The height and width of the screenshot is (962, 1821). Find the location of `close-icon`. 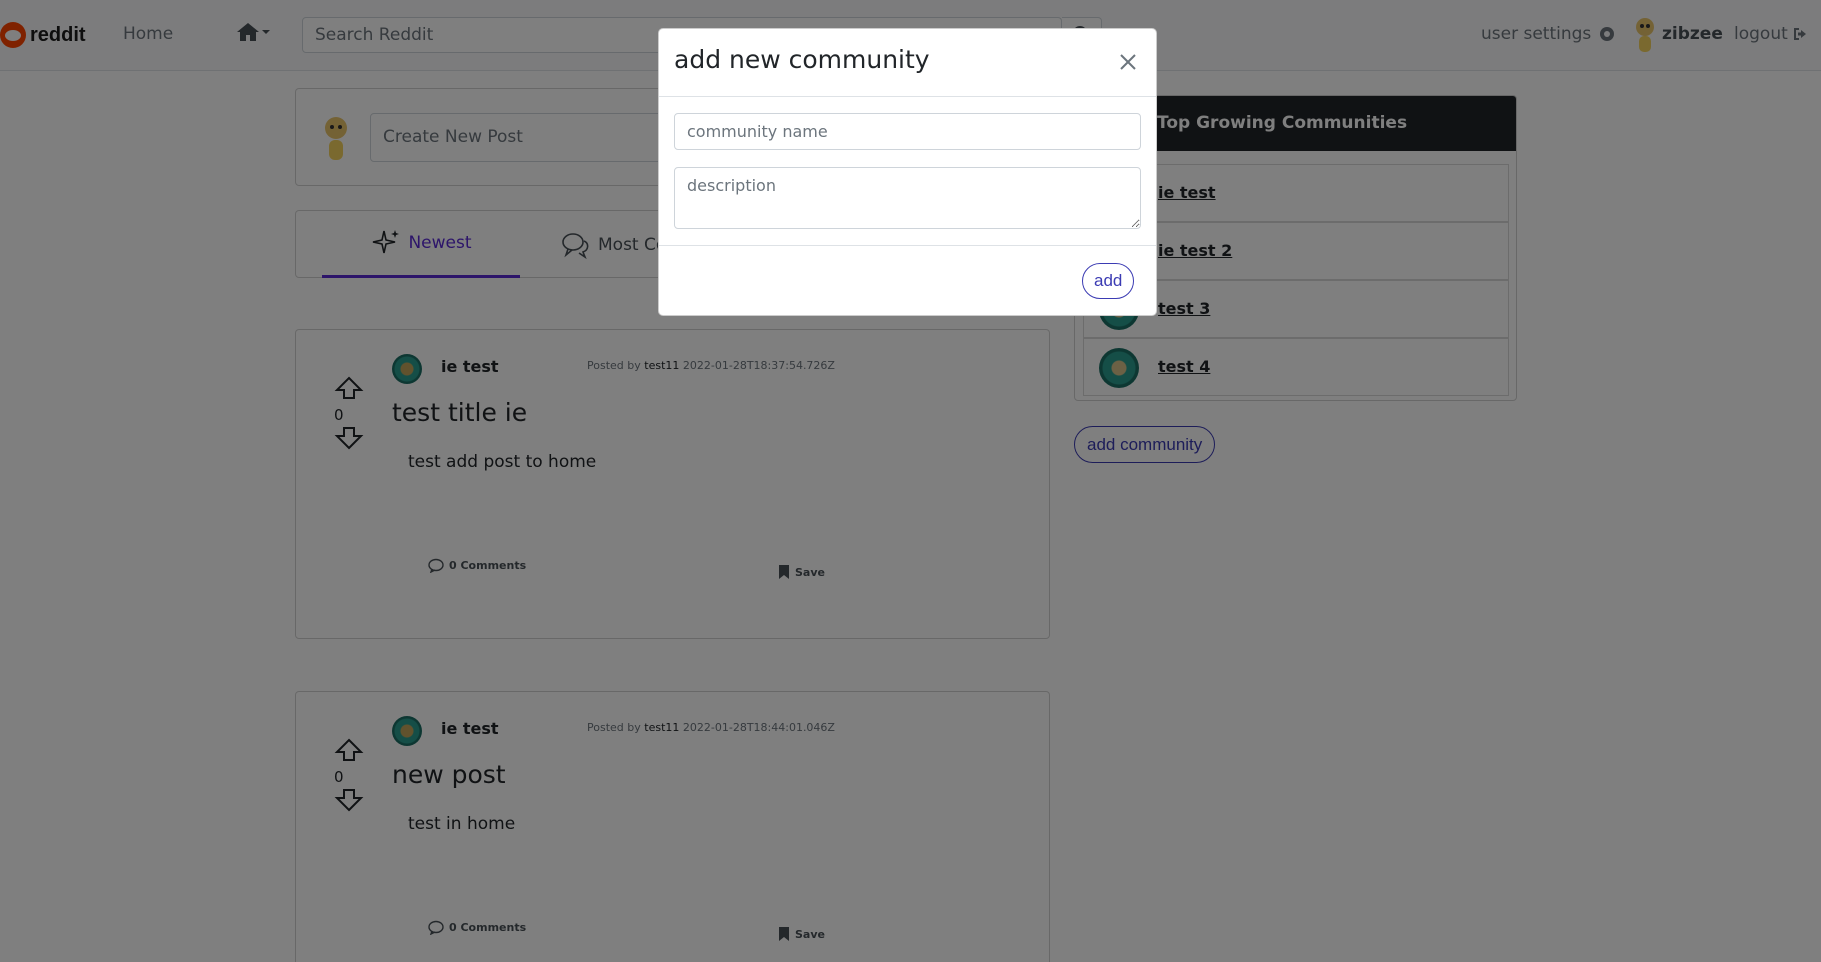

close-icon is located at coordinates (1128, 62).